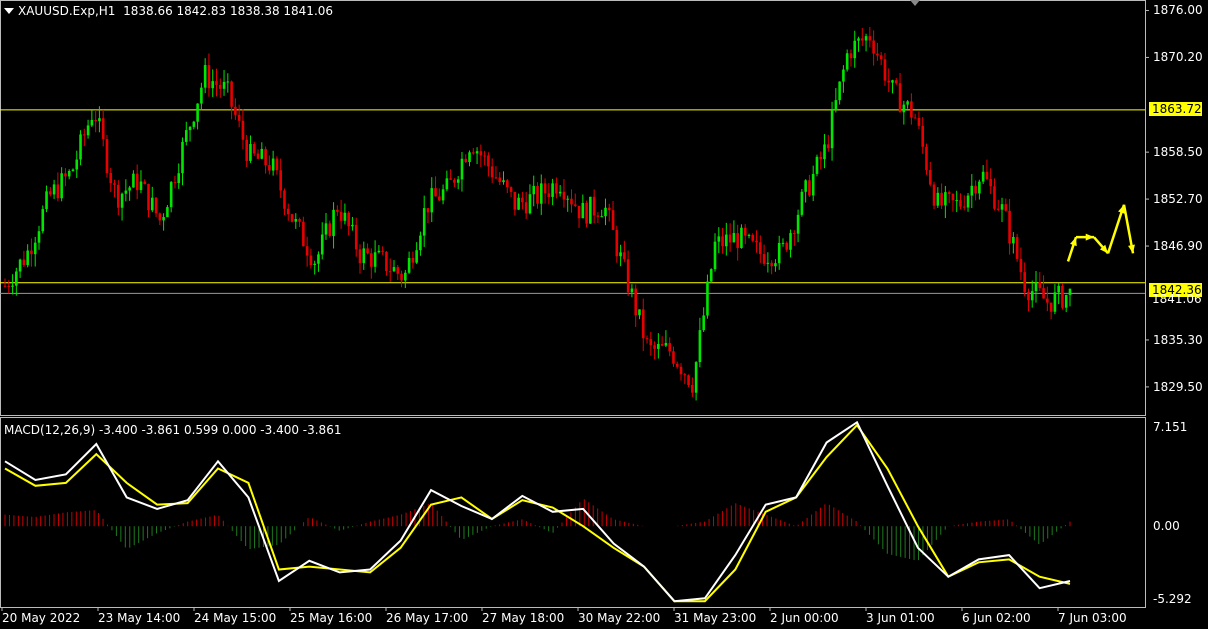 The height and width of the screenshot is (629, 1208). I want to click on ohlc-values: 1838.66 1842.83 1838.38 1841.06, so click(228, 11).